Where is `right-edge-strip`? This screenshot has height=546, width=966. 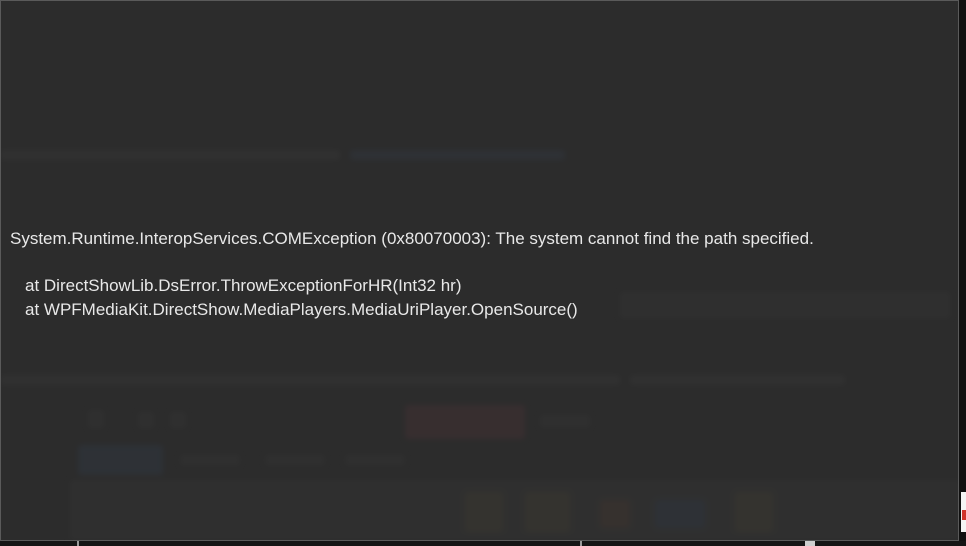 right-edge-strip is located at coordinates (962, 273).